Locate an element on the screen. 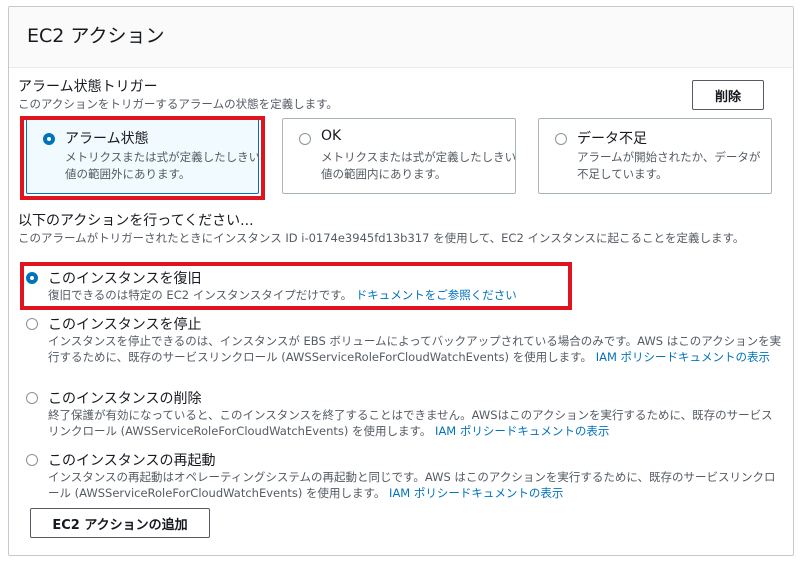 This screenshot has width=800, height=561. delete-button: 削除 is located at coordinates (728, 95).